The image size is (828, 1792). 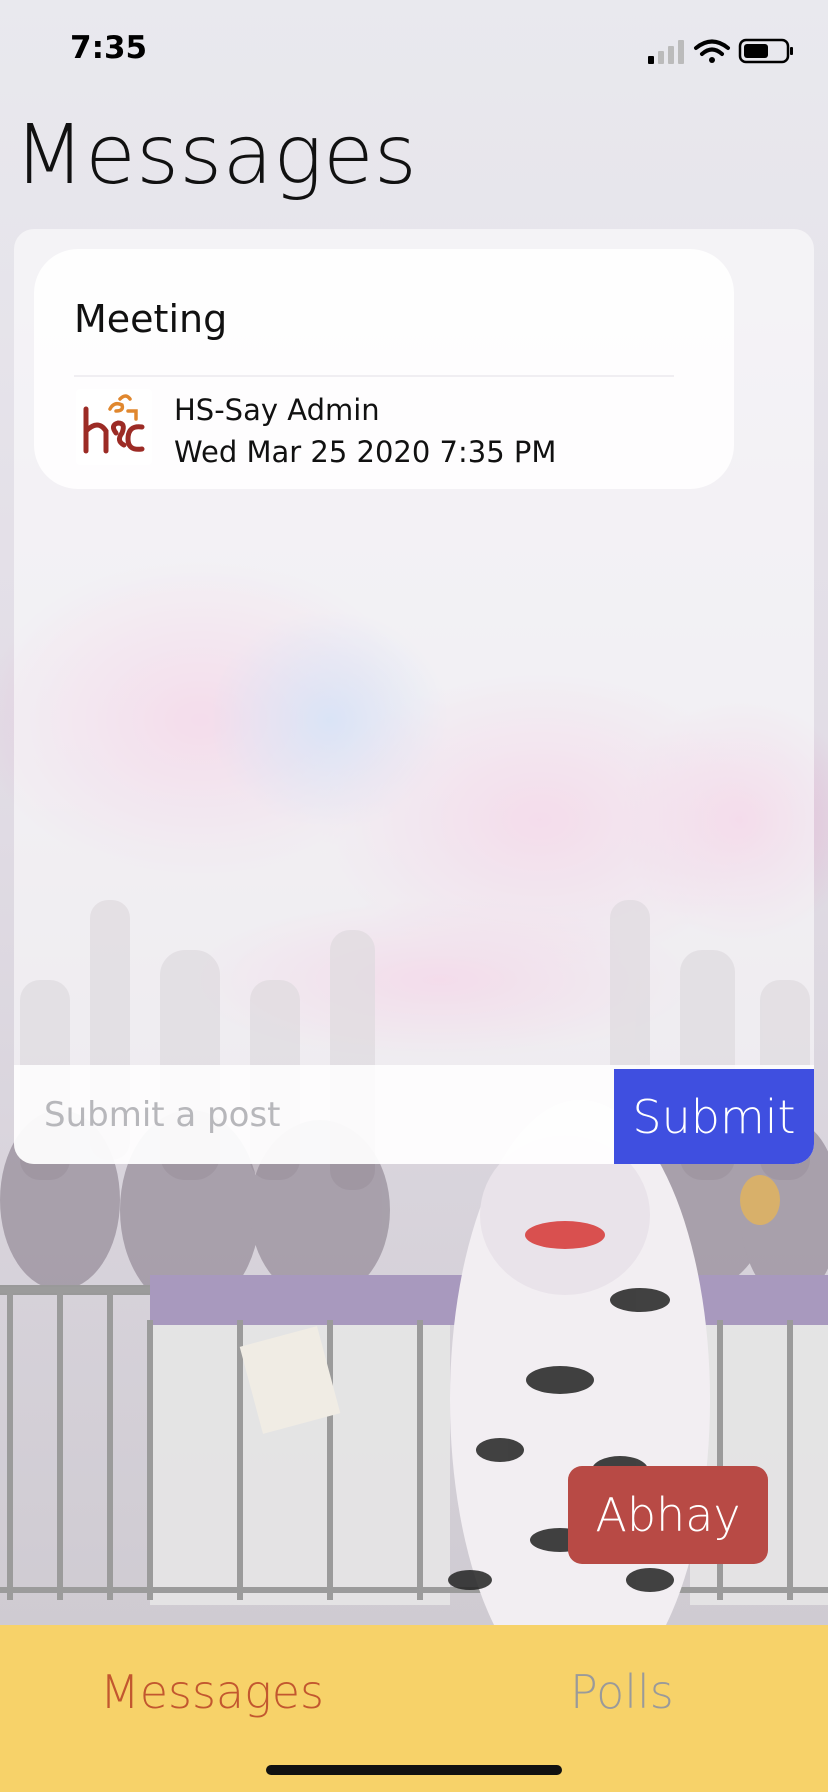 What do you see at coordinates (666, 52) in the screenshot?
I see `signal-icon` at bounding box center [666, 52].